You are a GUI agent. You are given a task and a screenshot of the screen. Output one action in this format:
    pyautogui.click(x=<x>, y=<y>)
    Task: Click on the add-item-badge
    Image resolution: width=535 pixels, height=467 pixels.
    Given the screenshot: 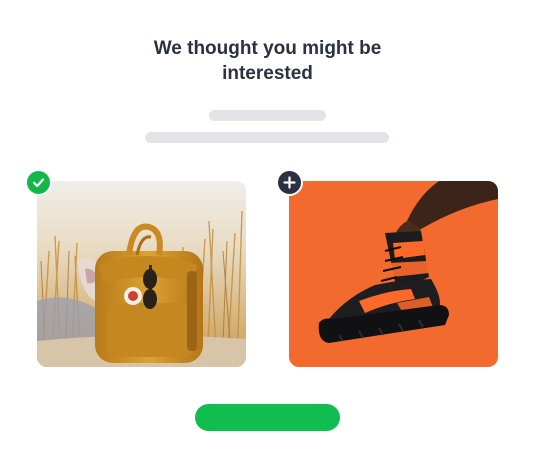 What is the action you would take?
    pyautogui.click(x=289, y=182)
    